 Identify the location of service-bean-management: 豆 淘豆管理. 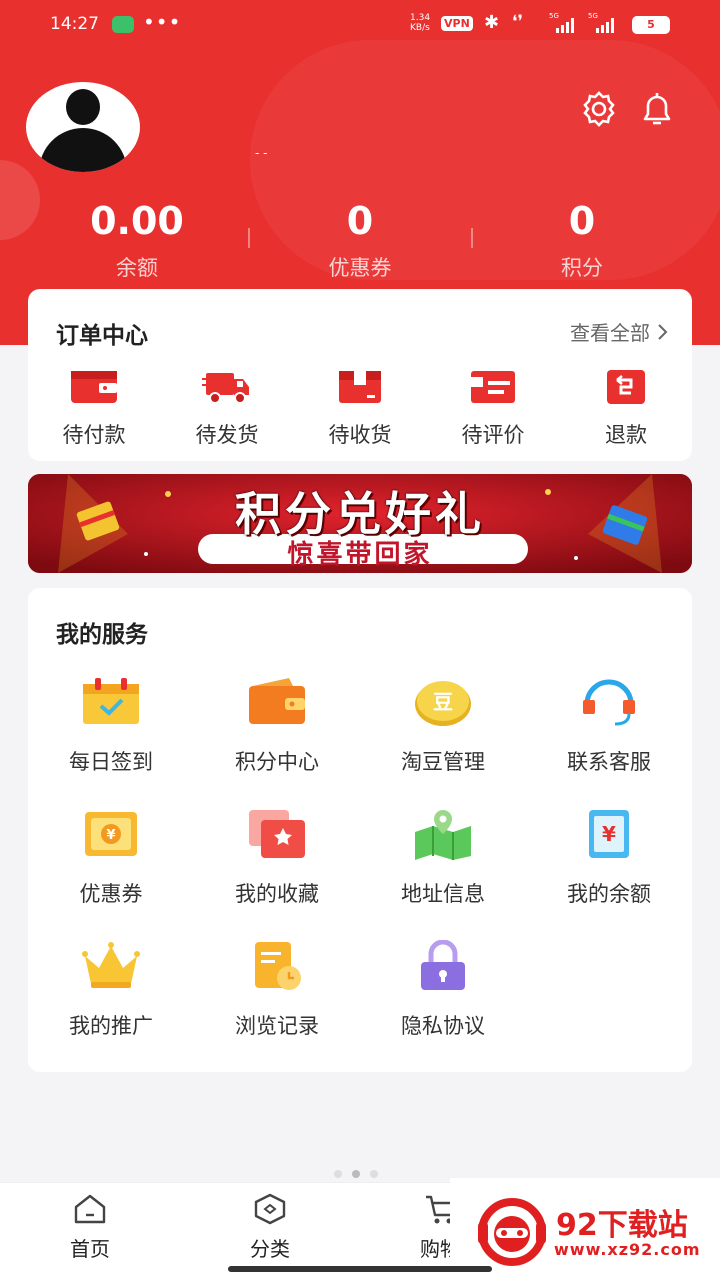
(443, 726).